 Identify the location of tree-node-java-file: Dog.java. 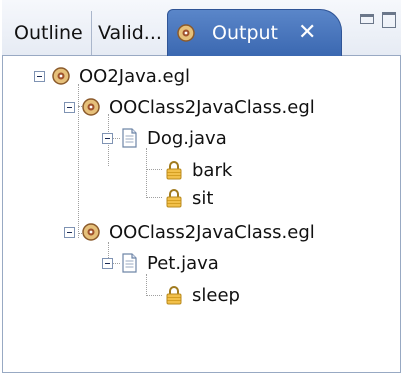
(164, 138).